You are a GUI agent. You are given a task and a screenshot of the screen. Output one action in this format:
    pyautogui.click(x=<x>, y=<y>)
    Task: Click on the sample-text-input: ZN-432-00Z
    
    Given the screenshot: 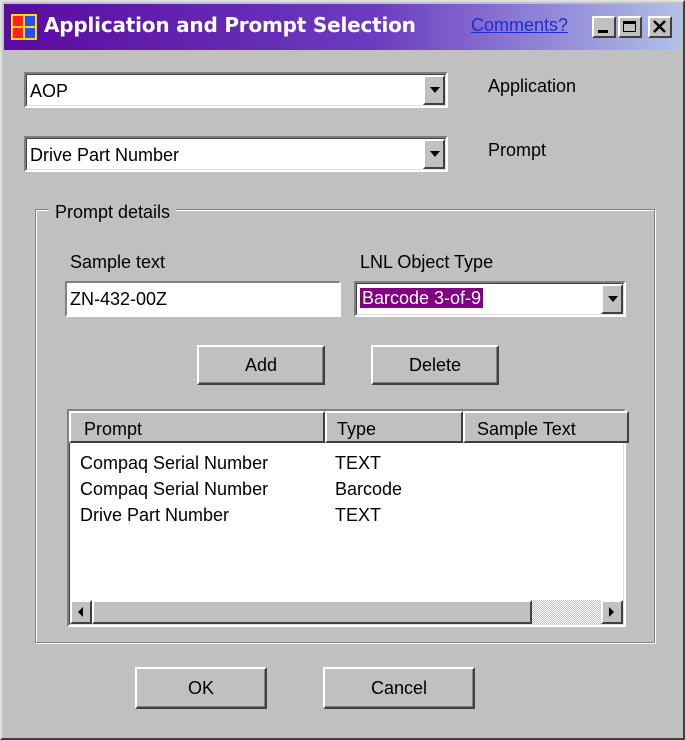 What is the action you would take?
    pyautogui.click(x=203, y=299)
    